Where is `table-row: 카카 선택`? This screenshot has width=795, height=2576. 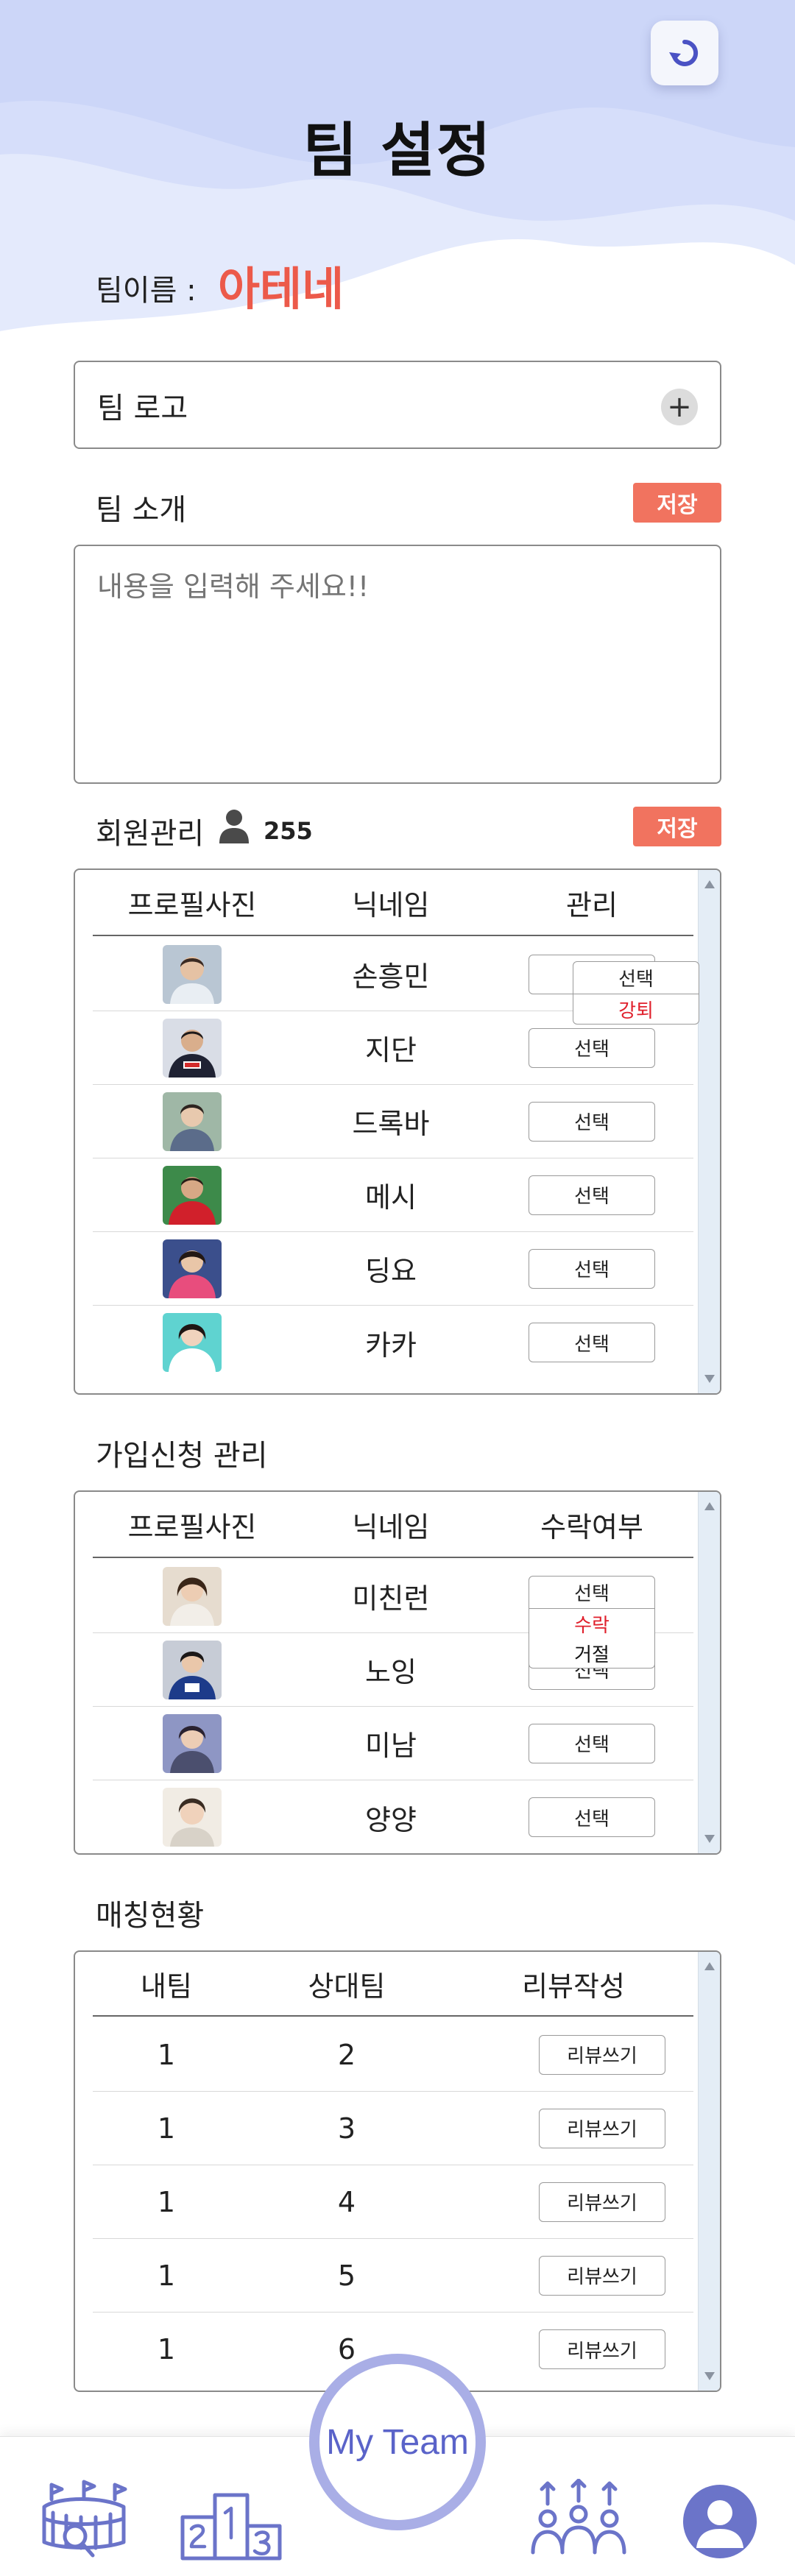 table-row: 카카 선택 is located at coordinates (393, 1342).